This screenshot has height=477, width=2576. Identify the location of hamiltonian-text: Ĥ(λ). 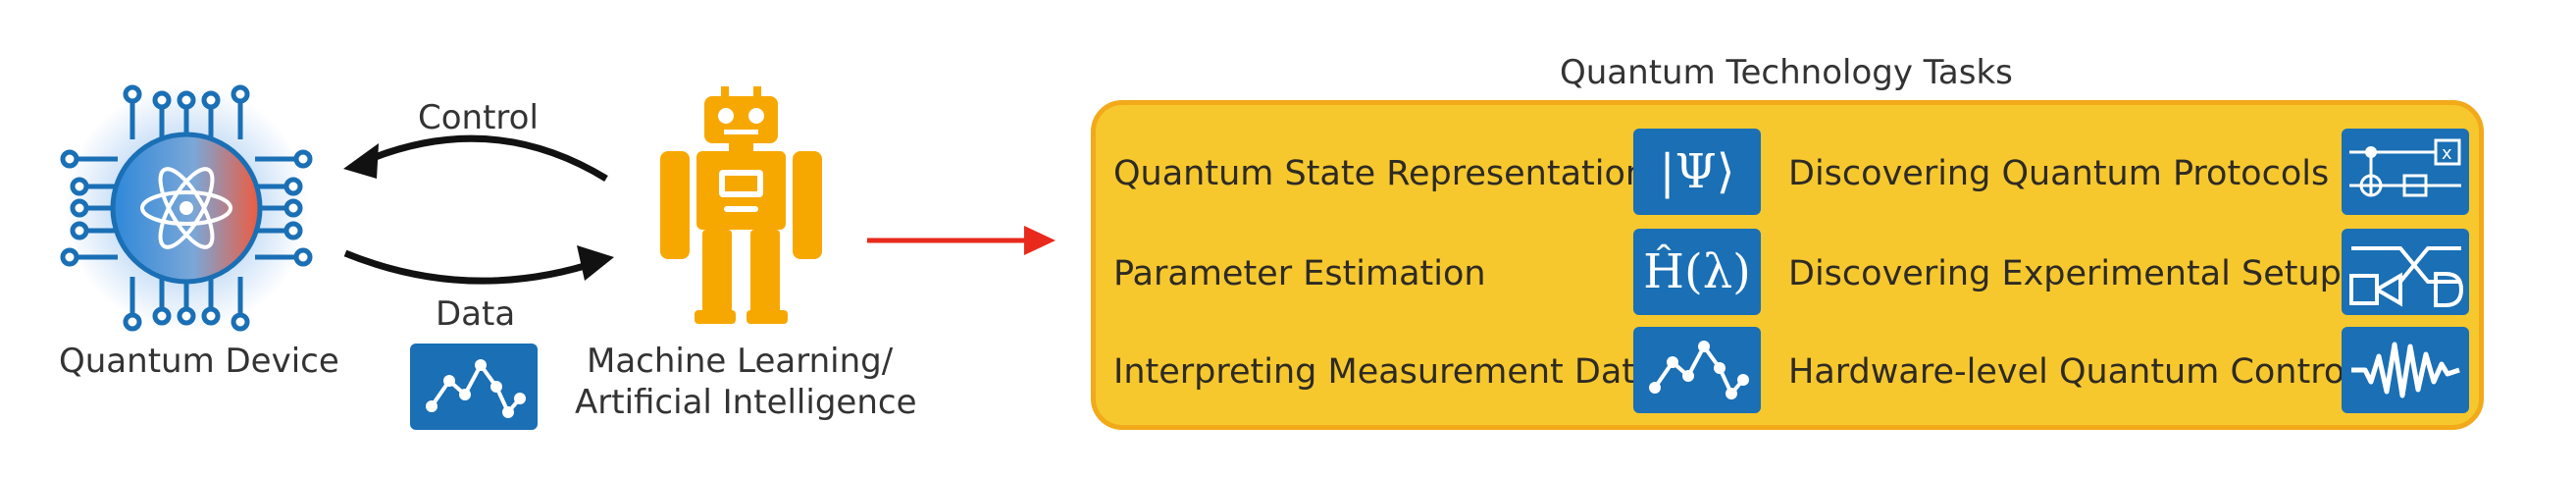
(1697, 271).